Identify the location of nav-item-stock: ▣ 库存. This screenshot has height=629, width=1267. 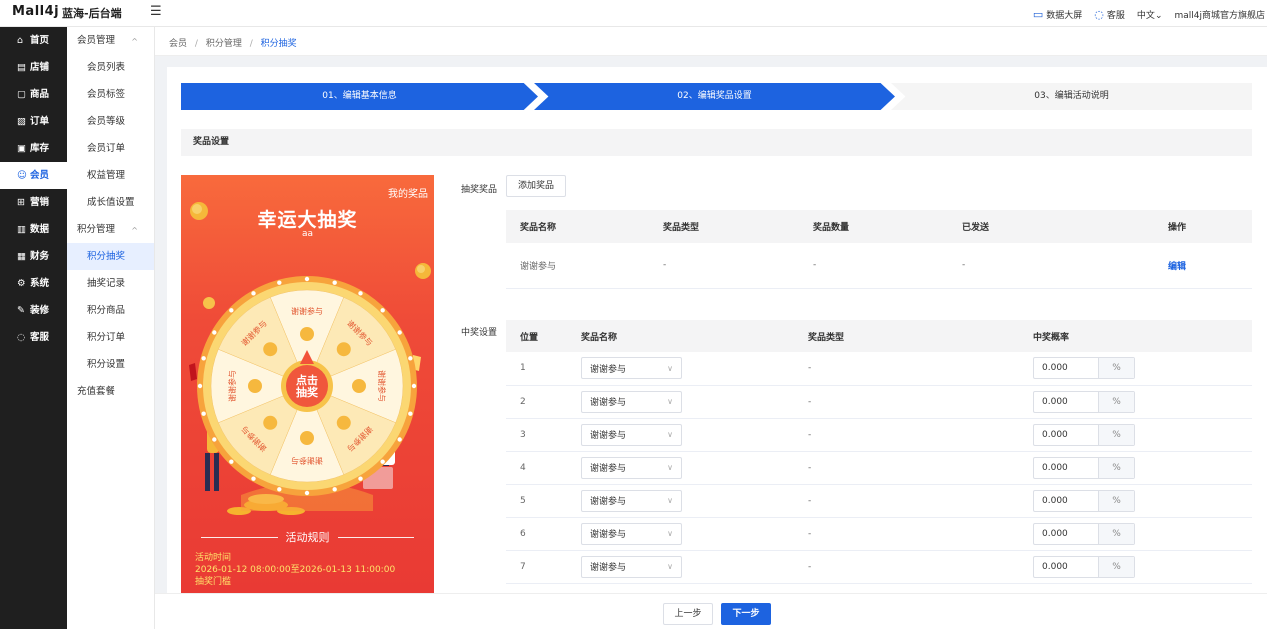
(33, 148).